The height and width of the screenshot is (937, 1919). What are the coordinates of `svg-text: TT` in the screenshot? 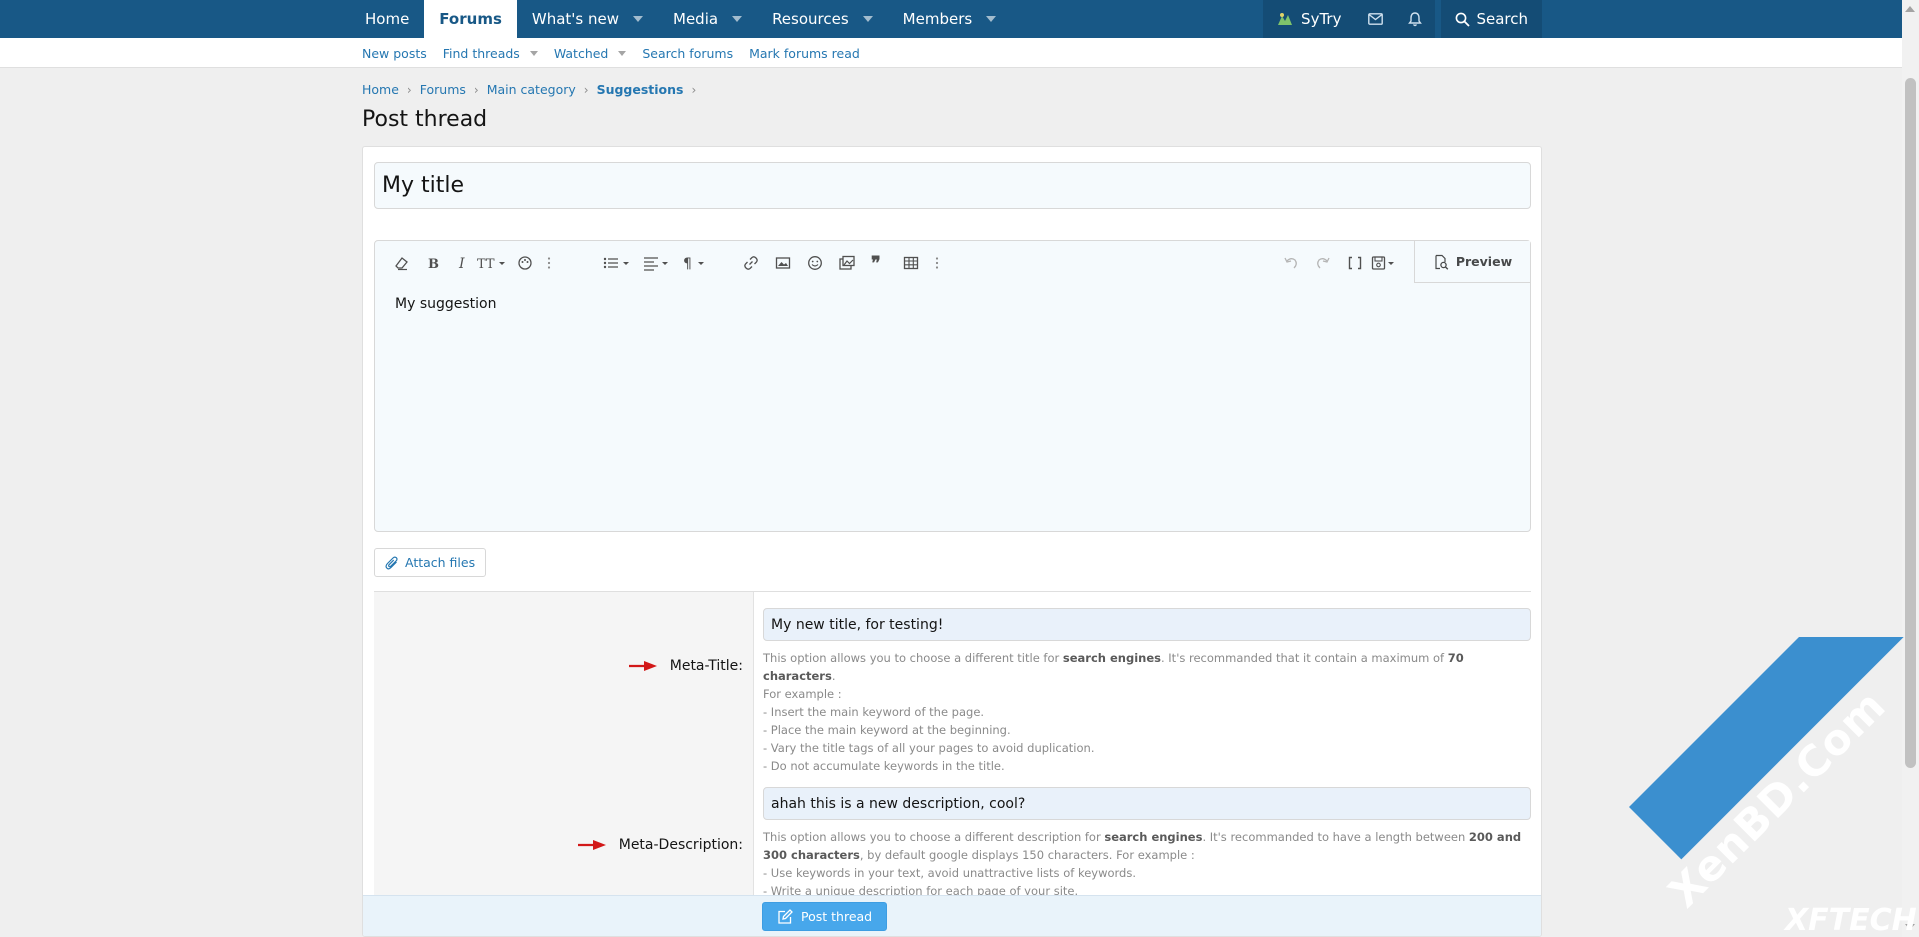 It's located at (486, 264).